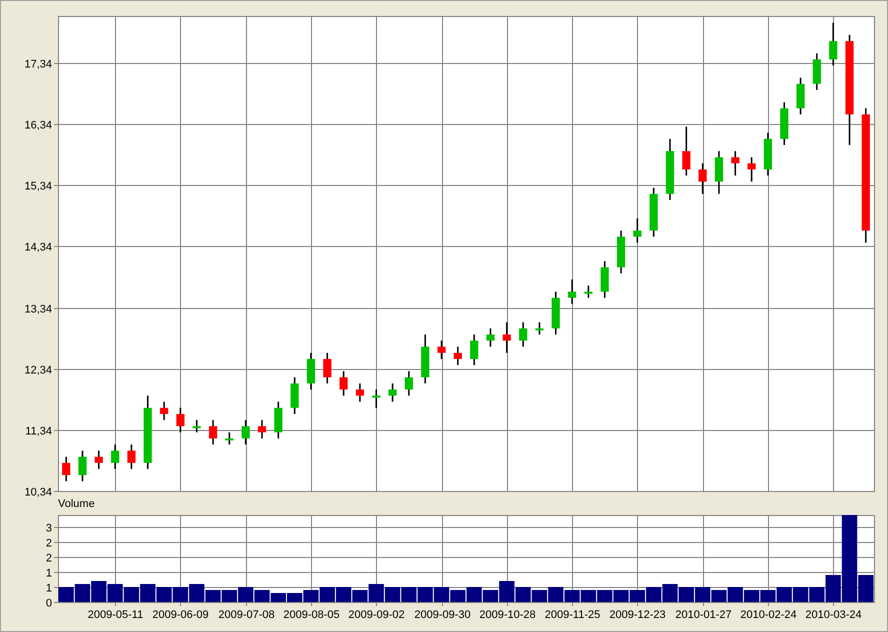 This screenshot has height=632, width=888. What do you see at coordinates (38, 186) in the screenshot?
I see `axis-label: 15,34` at bounding box center [38, 186].